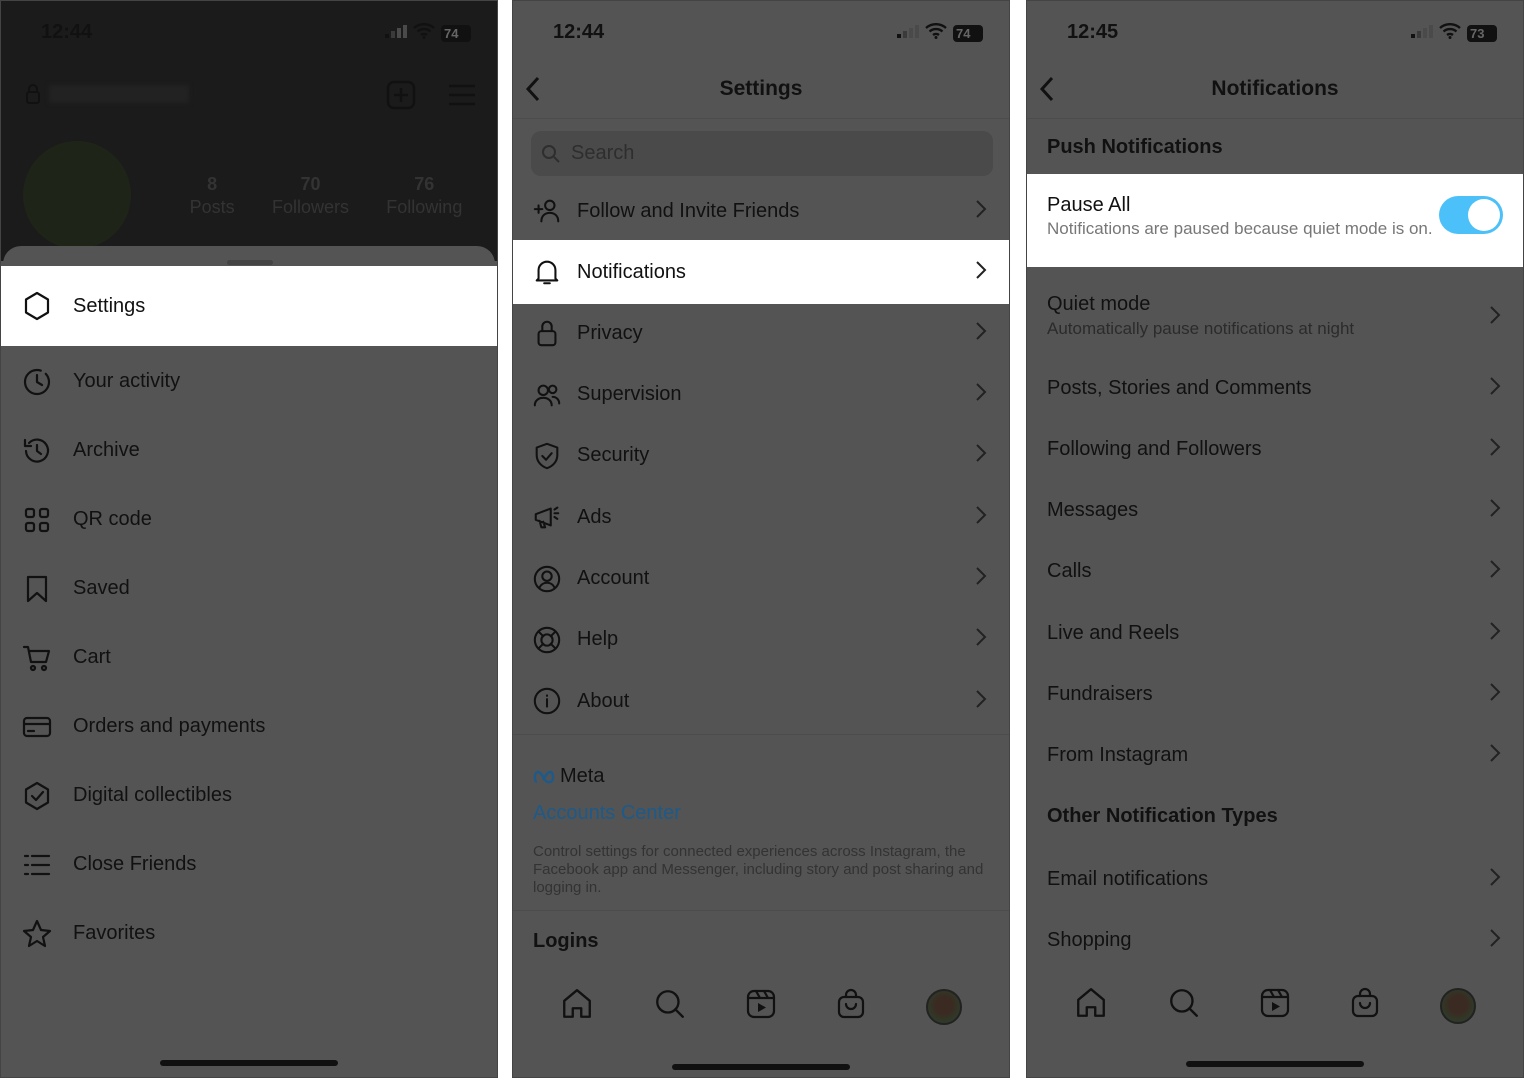 This screenshot has height=1078, width=1524. What do you see at coordinates (761, 272) in the screenshot?
I see `settings-item-notifications: Notifications` at bounding box center [761, 272].